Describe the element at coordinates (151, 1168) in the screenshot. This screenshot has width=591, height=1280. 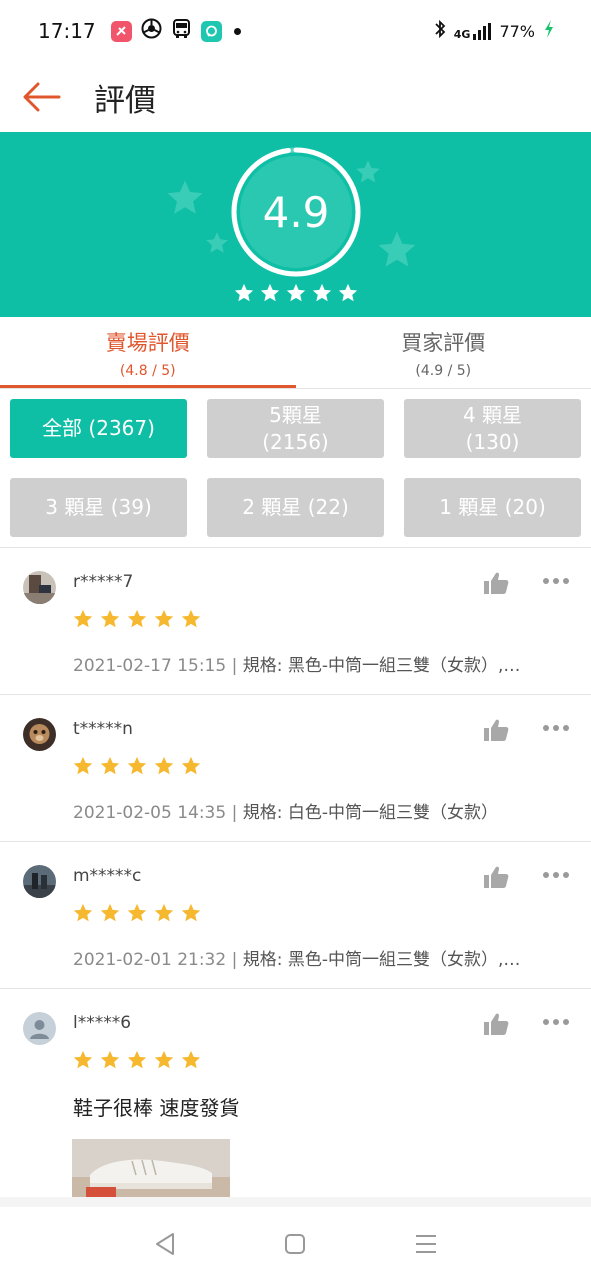
I see `review-photo` at that location.